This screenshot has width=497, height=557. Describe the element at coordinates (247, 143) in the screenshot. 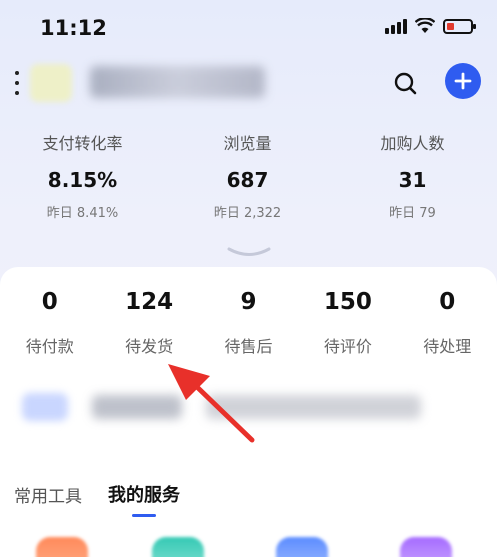

I see `stat-label: 浏览量` at that location.